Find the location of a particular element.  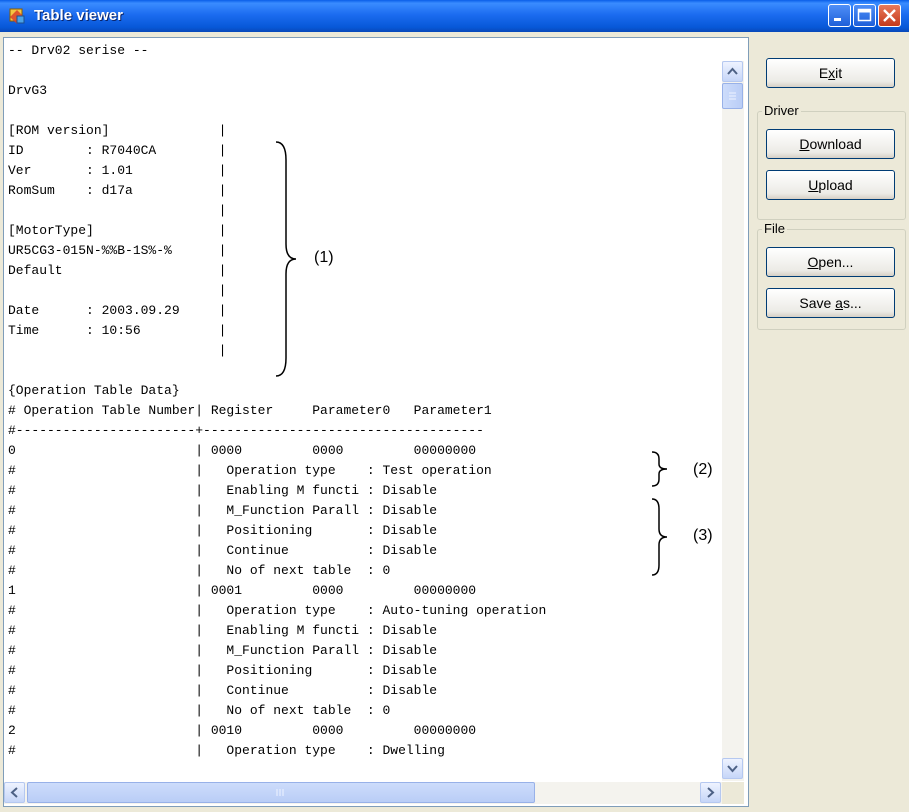

arrow-down-icon is located at coordinates (732, 769).